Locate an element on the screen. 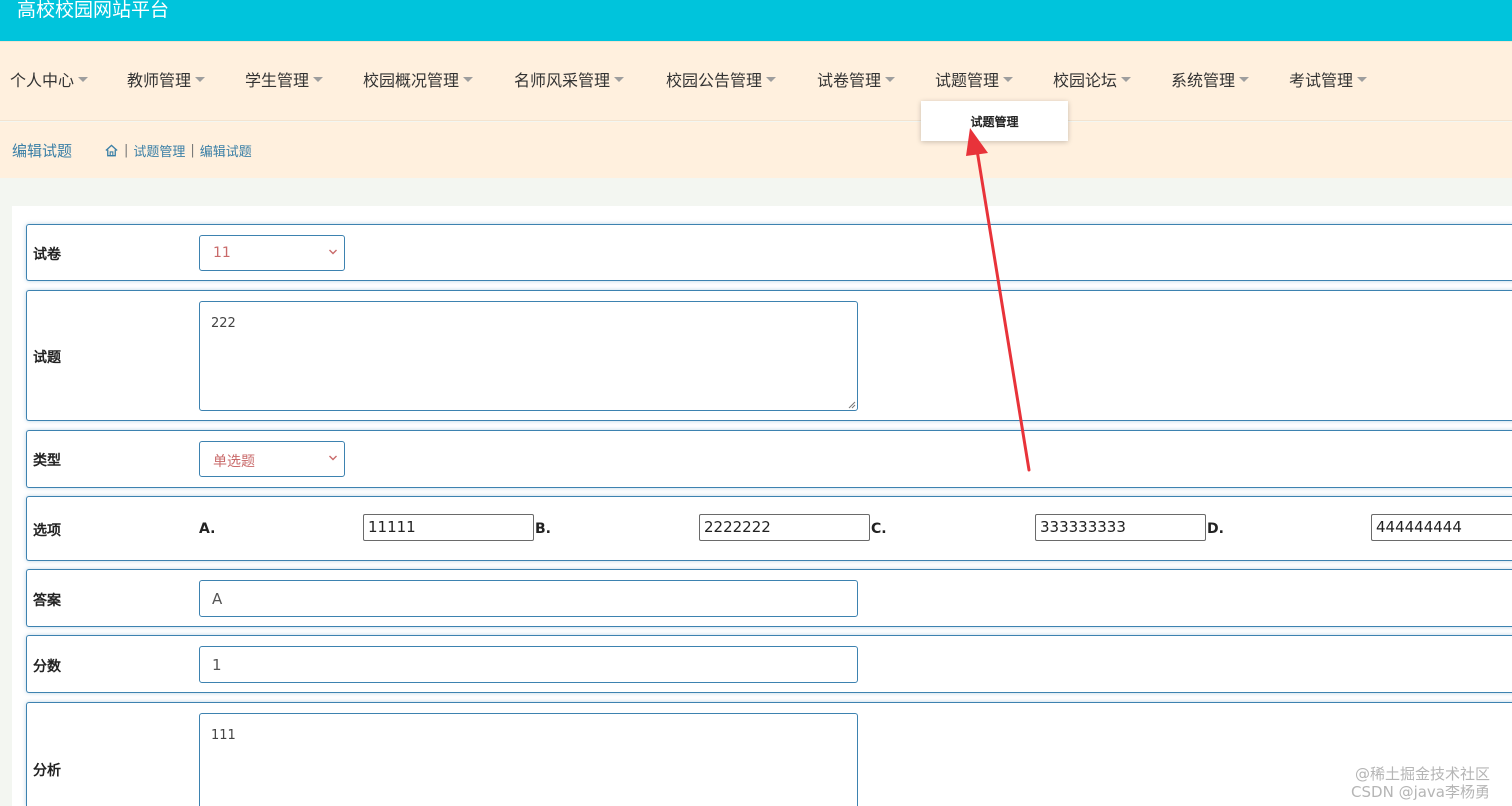 The height and width of the screenshot is (806, 1512). nav-item-campus-overview: 校园概况管理 is located at coordinates (418, 81).